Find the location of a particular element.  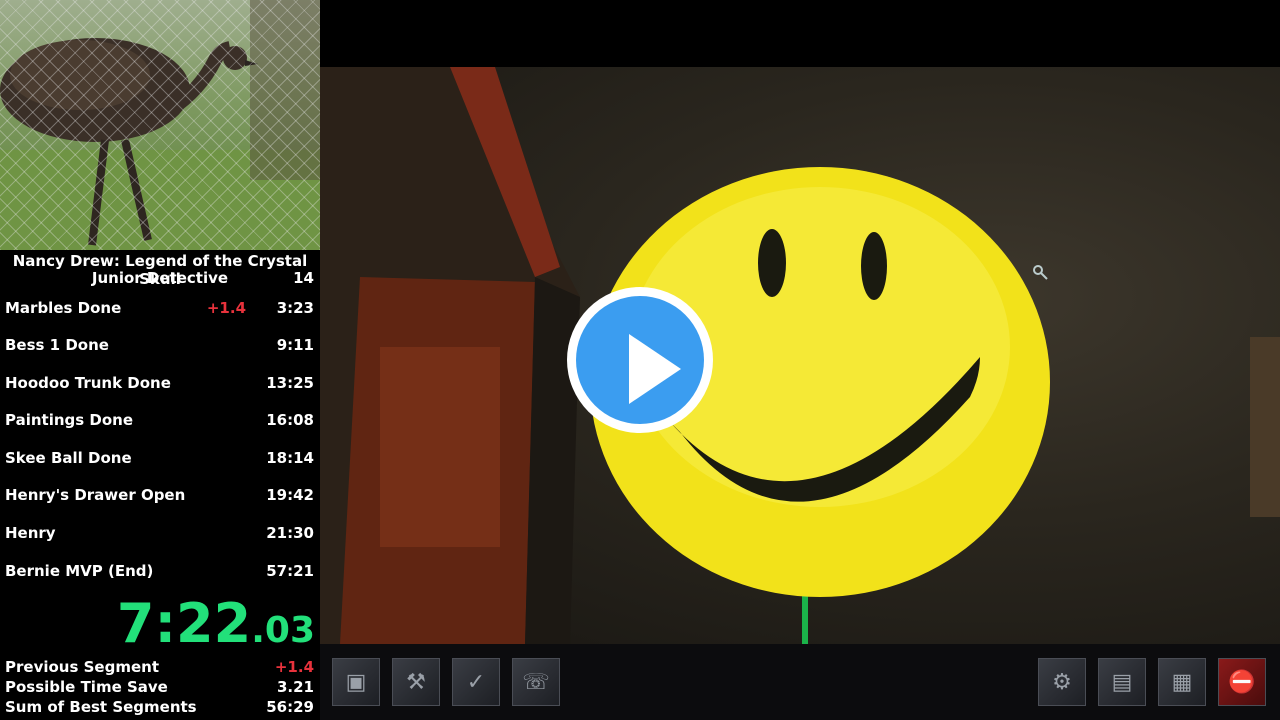

play-icon is located at coordinates (655, 369).